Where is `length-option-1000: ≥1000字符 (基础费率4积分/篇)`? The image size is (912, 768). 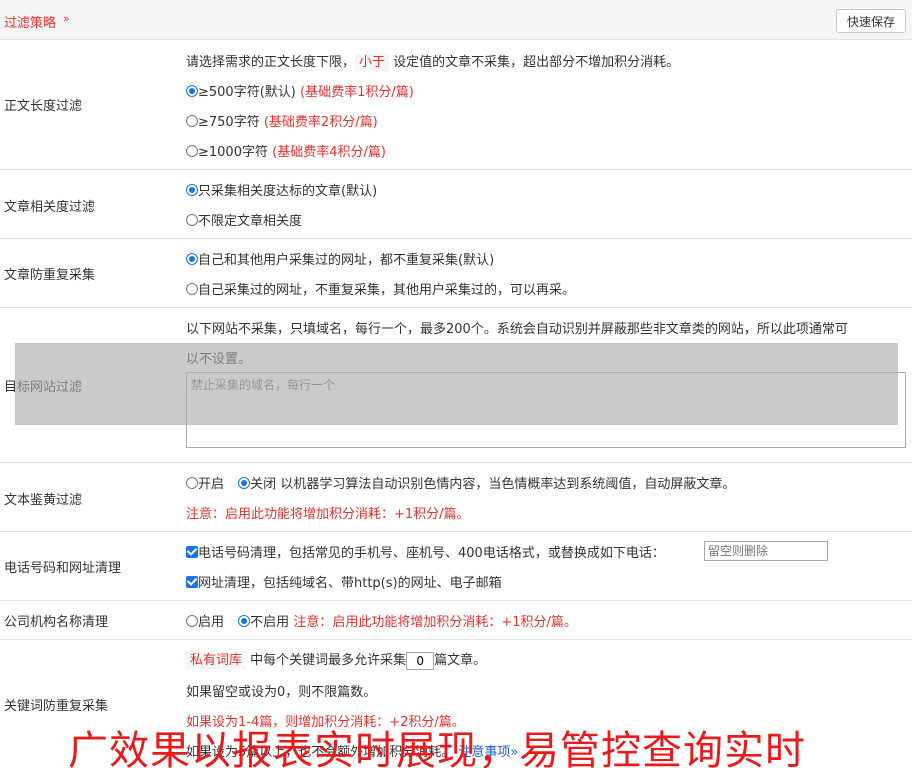
length-option-1000: ≥1000字符 (基础费率4积分/篇) is located at coordinates (286, 150).